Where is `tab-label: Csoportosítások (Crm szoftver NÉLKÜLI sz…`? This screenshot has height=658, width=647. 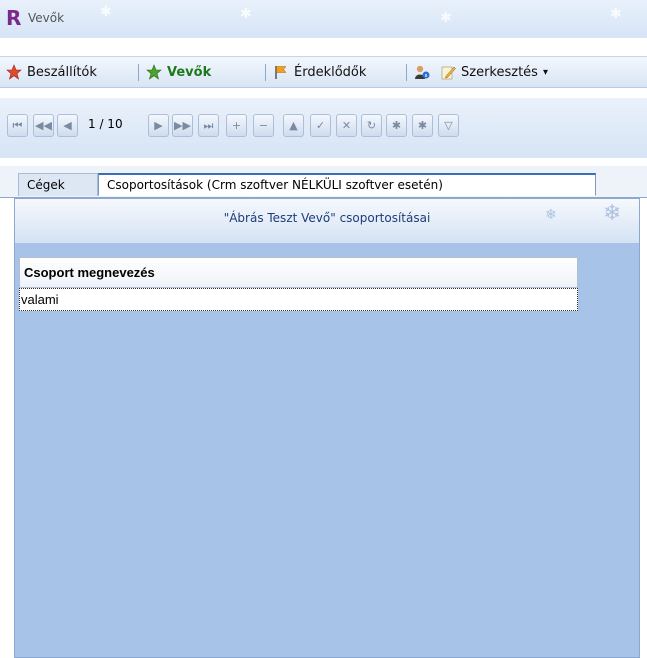
tab-label: Csoportosítások (Crm szoftver NÉLKÜLI sz… is located at coordinates (275, 185).